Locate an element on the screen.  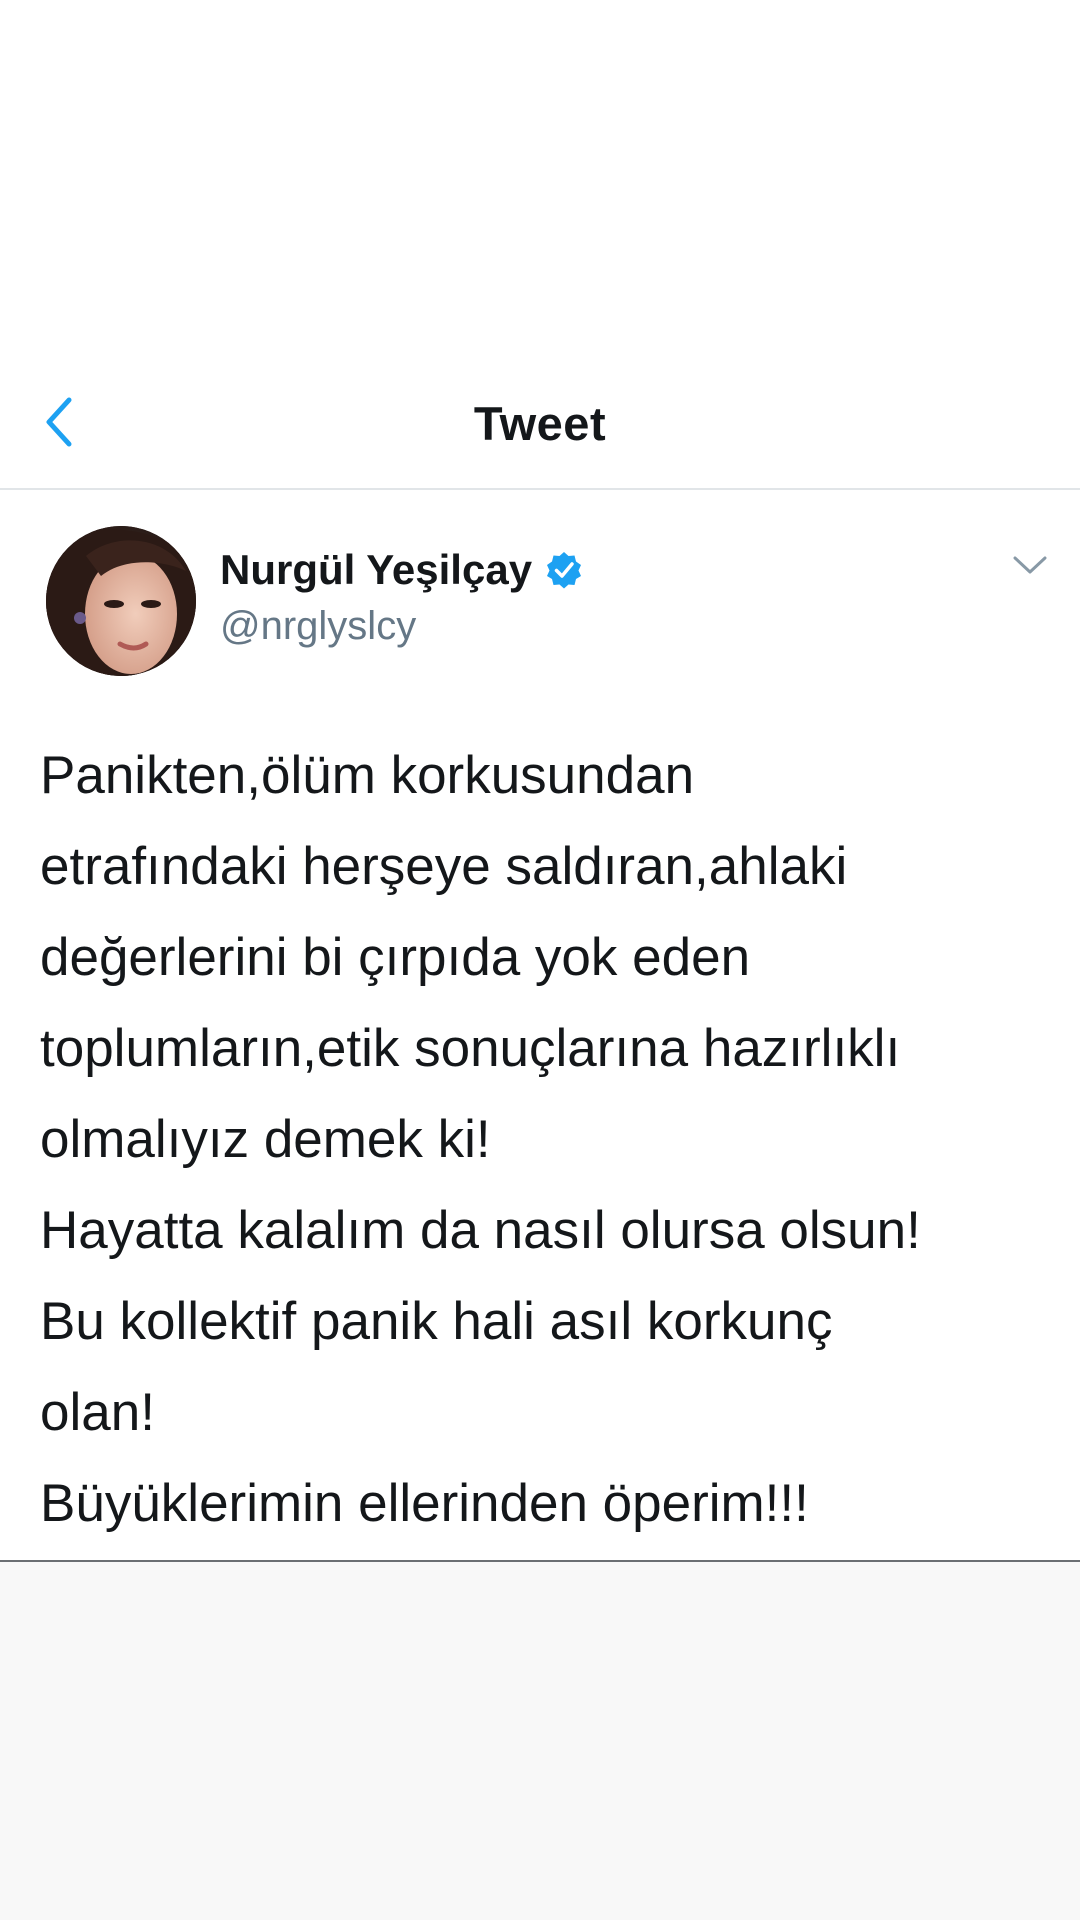
verified-badge-icon is located at coordinates (564, 570).